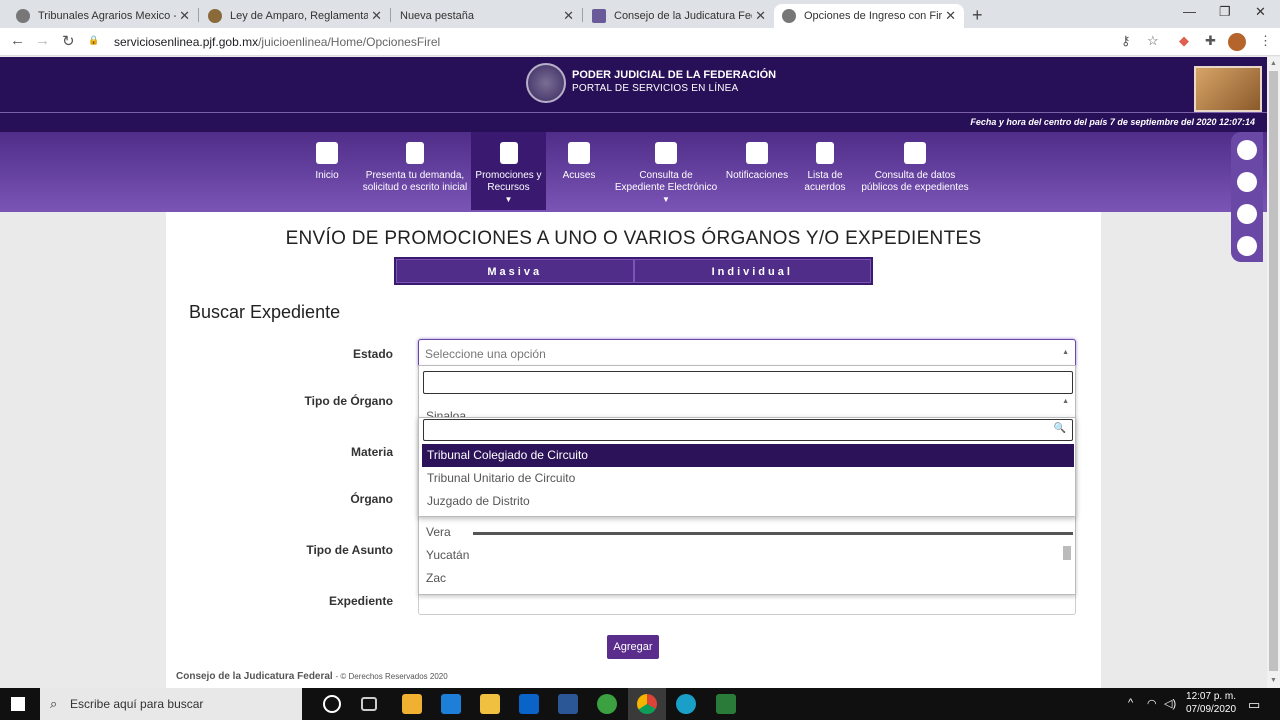 Image resolution: width=1280 pixels, height=720 pixels. I want to click on clock-time: 12:07 p. m., so click(1211, 696).